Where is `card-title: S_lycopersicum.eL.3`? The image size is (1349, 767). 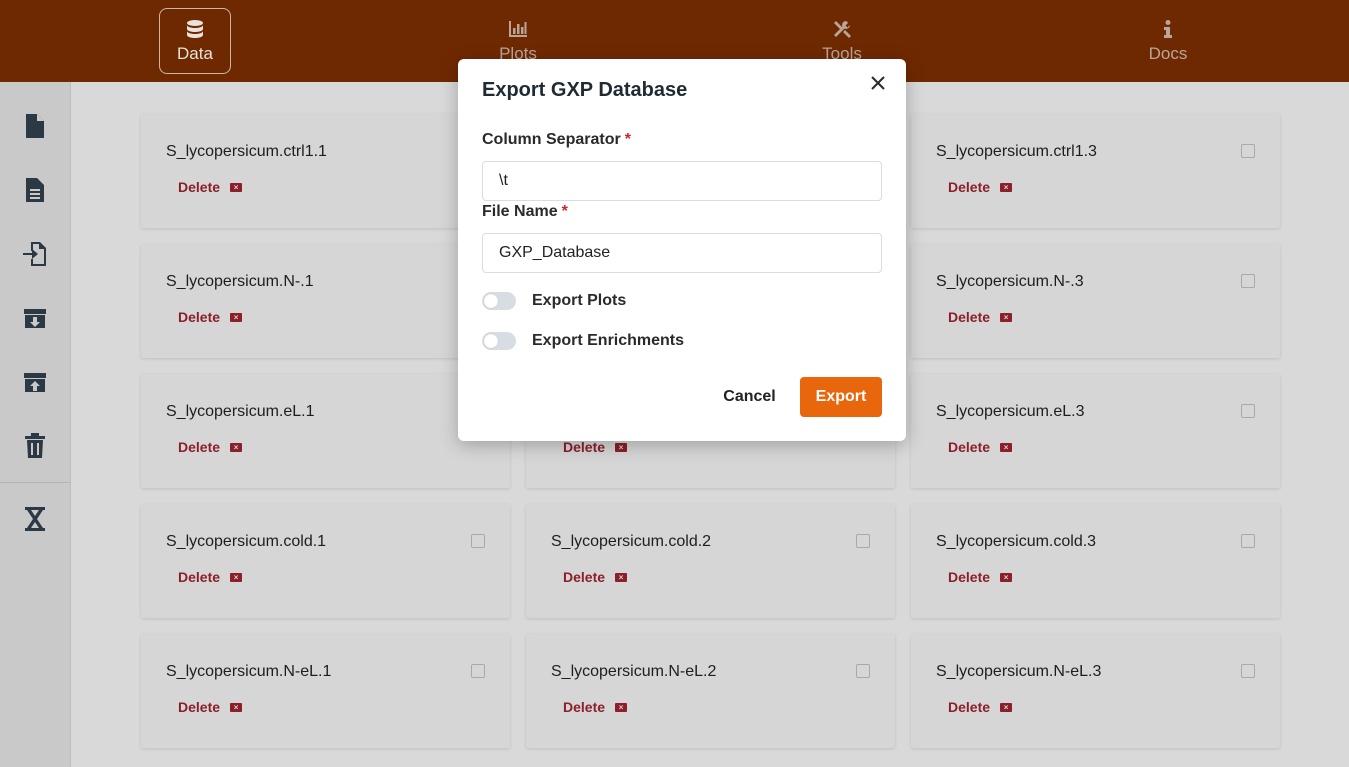 card-title: S_lycopersicum.eL.3 is located at coordinates (1010, 411).